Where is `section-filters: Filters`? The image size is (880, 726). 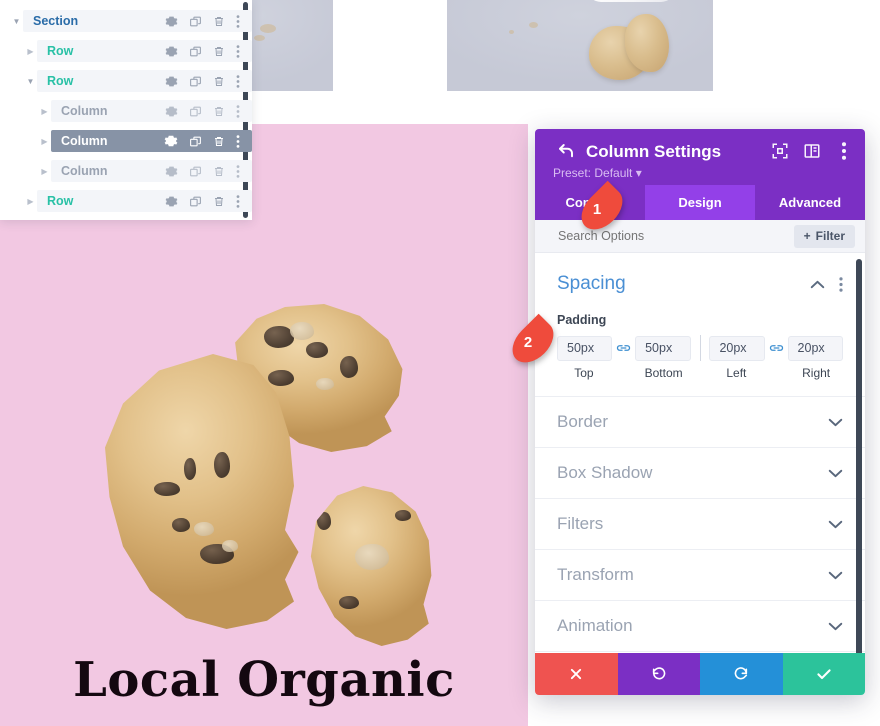
section-filters: Filters is located at coordinates (700, 523).